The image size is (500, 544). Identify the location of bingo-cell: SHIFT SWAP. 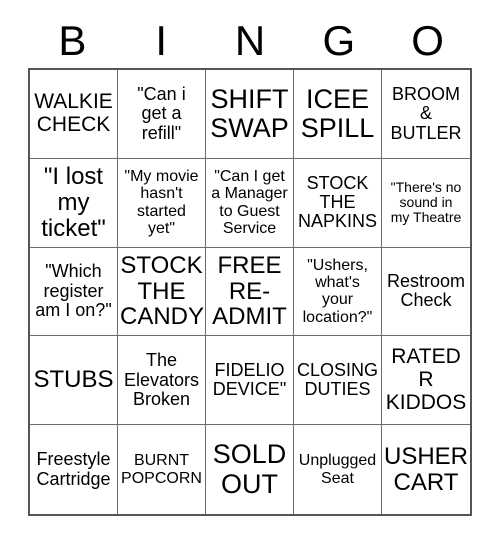
(250, 114).